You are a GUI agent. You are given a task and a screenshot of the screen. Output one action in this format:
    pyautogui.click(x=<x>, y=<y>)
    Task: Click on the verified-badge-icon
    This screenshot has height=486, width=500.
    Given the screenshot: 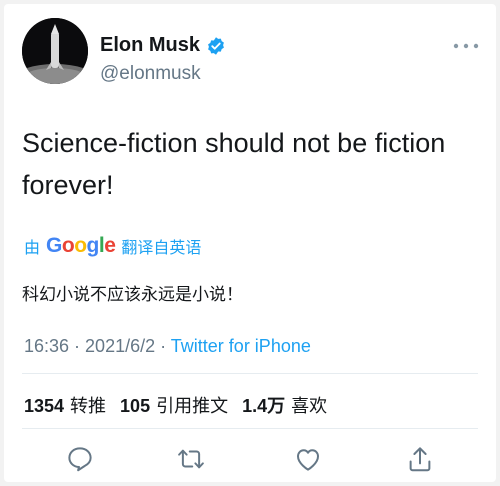 What is the action you would take?
    pyautogui.click(x=216, y=45)
    